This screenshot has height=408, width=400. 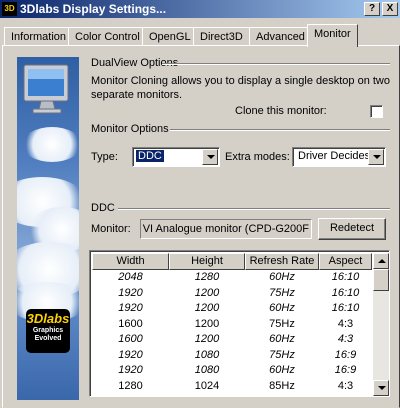 What do you see at coordinates (381, 261) in the screenshot?
I see `scroll-up-button` at bounding box center [381, 261].